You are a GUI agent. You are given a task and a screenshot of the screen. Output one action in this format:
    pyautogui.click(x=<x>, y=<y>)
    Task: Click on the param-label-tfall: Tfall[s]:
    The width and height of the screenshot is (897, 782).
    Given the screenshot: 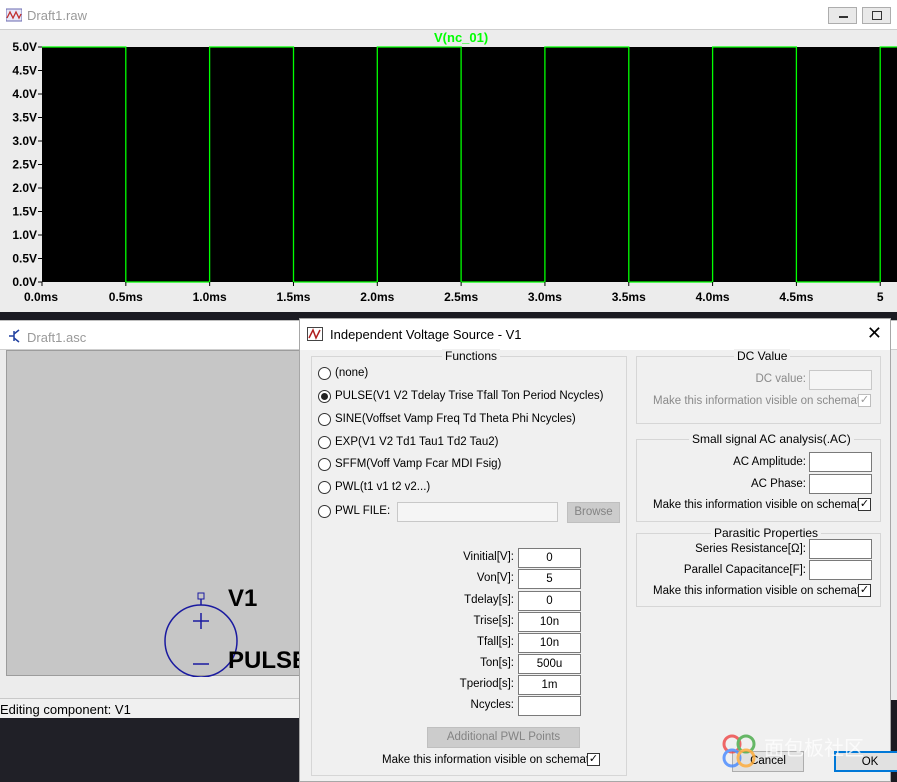 What is the action you would take?
    pyautogui.click(x=495, y=642)
    